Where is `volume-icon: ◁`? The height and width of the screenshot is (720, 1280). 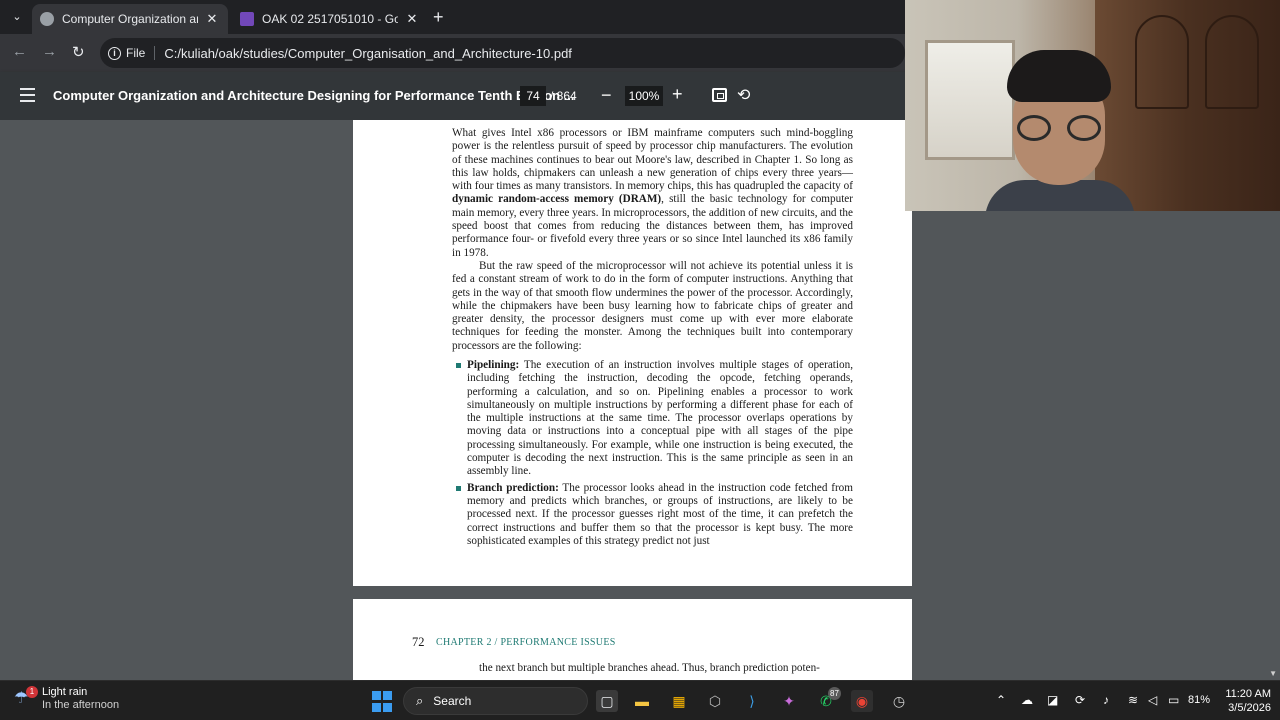 volume-icon: ◁ is located at coordinates (1152, 700).